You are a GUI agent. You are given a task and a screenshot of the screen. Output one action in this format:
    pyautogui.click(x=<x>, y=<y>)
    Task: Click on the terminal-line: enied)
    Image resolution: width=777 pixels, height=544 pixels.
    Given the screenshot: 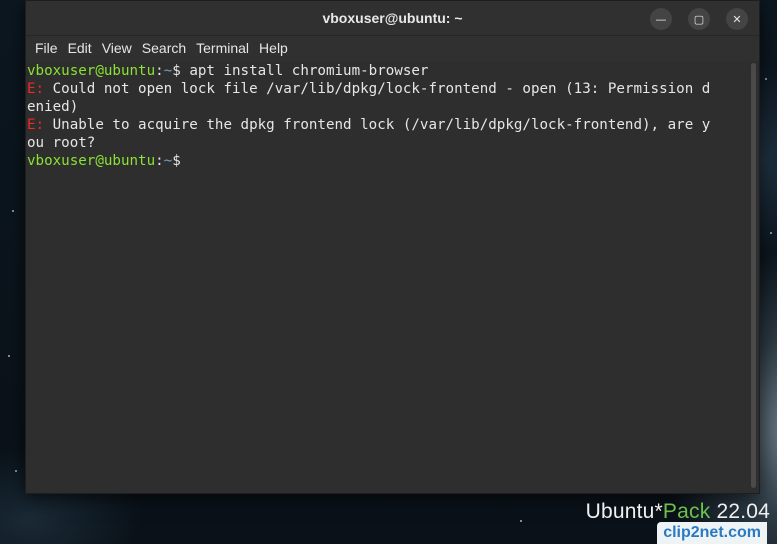 What is the action you would take?
    pyautogui.click(x=393, y=107)
    